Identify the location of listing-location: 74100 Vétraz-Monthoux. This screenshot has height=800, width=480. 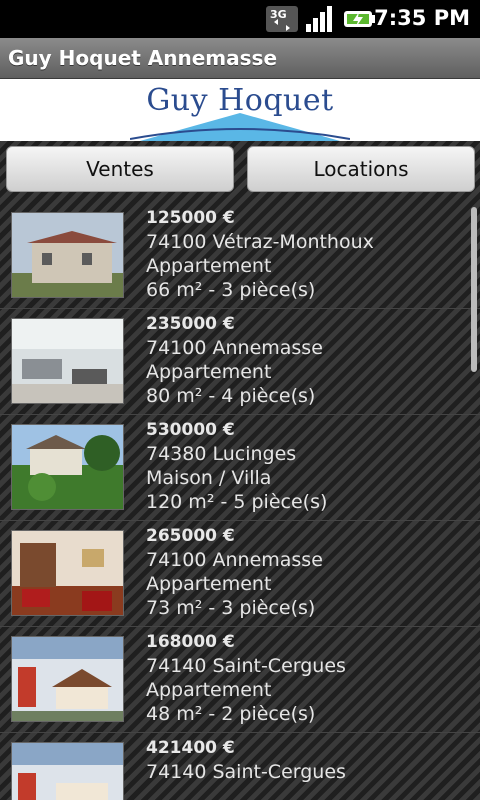
(260, 242).